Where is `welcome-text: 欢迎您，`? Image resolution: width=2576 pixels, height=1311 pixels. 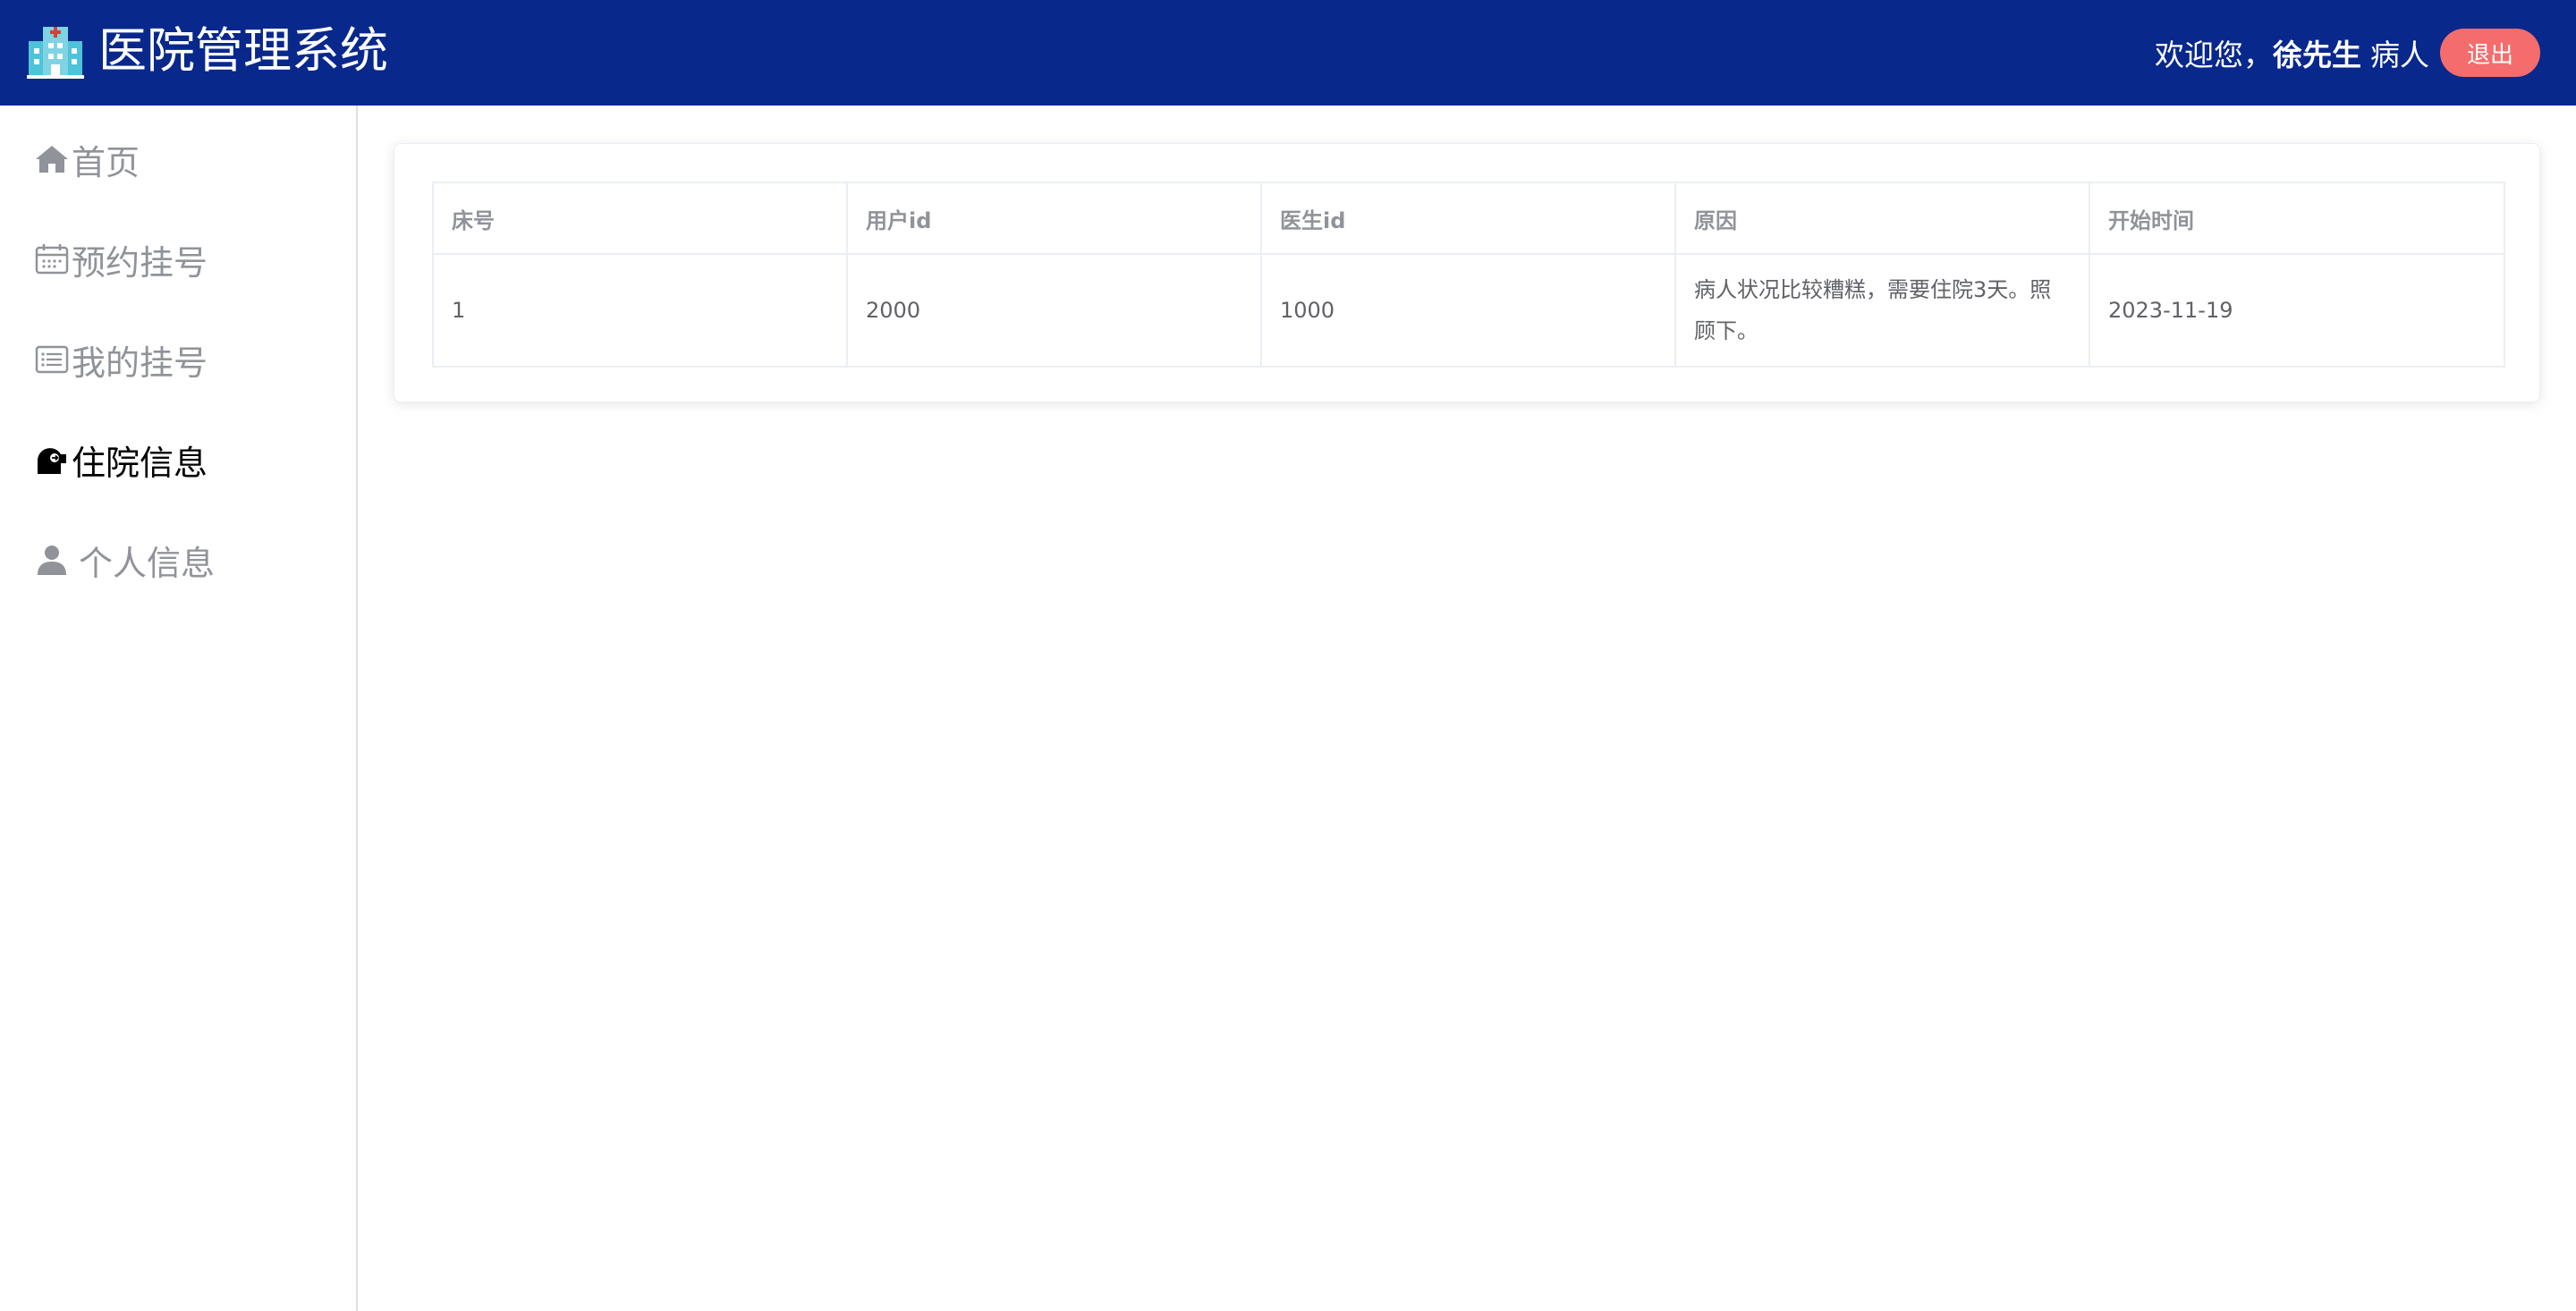
welcome-text: 欢迎您， is located at coordinates (2214, 55).